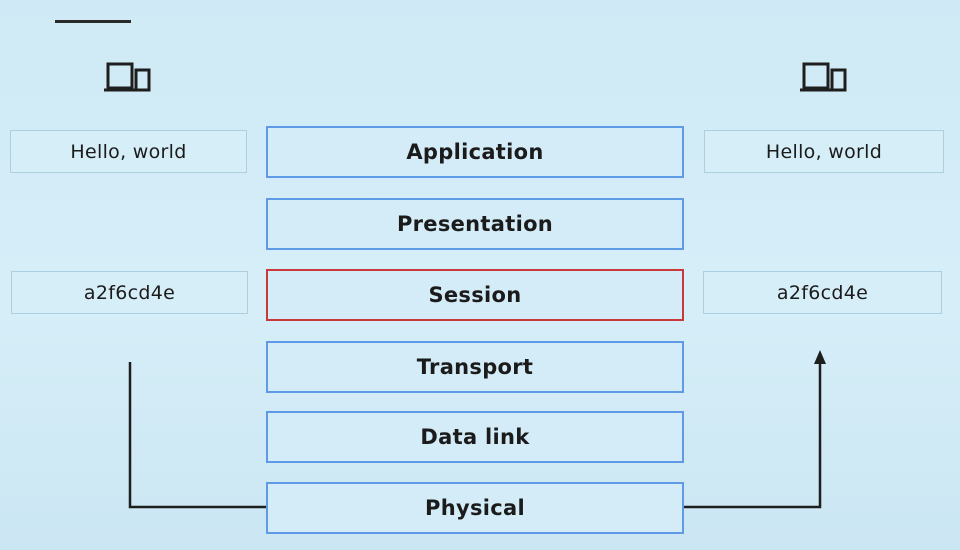 The height and width of the screenshot is (550, 960). Describe the element at coordinates (197, 435) in the screenshot. I see `sender-down-wire` at that location.